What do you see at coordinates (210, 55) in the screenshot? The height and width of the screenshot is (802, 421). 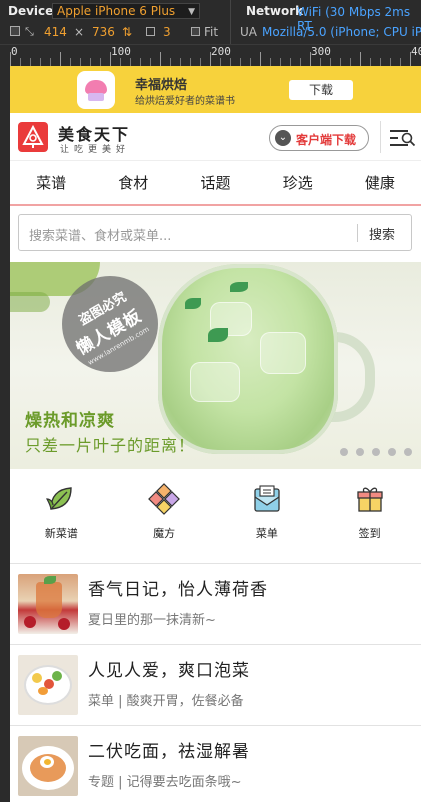 I see `horizontal-ruler: 0 100 200 300 400` at bounding box center [210, 55].